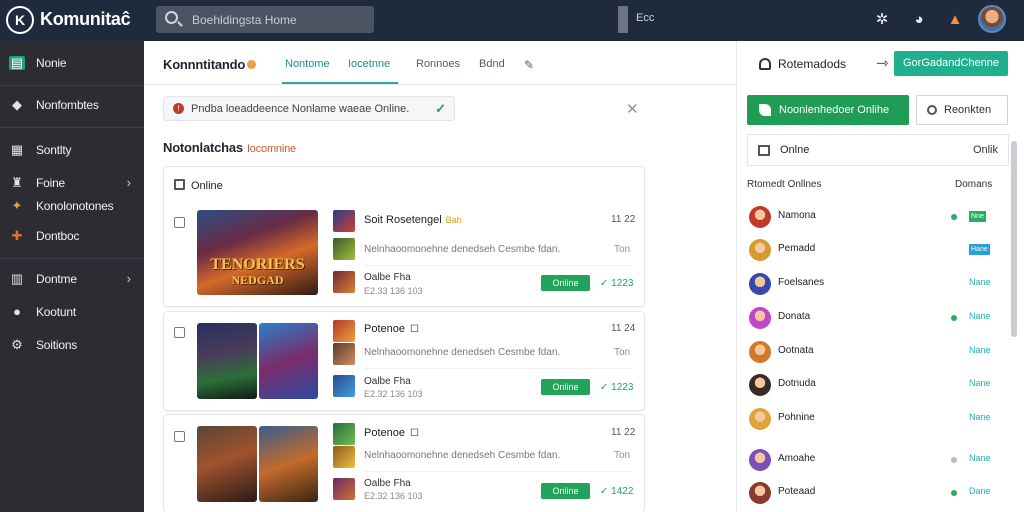 The height and width of the screenshot is (512, 1024). I want to click on post-title: Soit Rosetengel Bab, so click(413, 220).